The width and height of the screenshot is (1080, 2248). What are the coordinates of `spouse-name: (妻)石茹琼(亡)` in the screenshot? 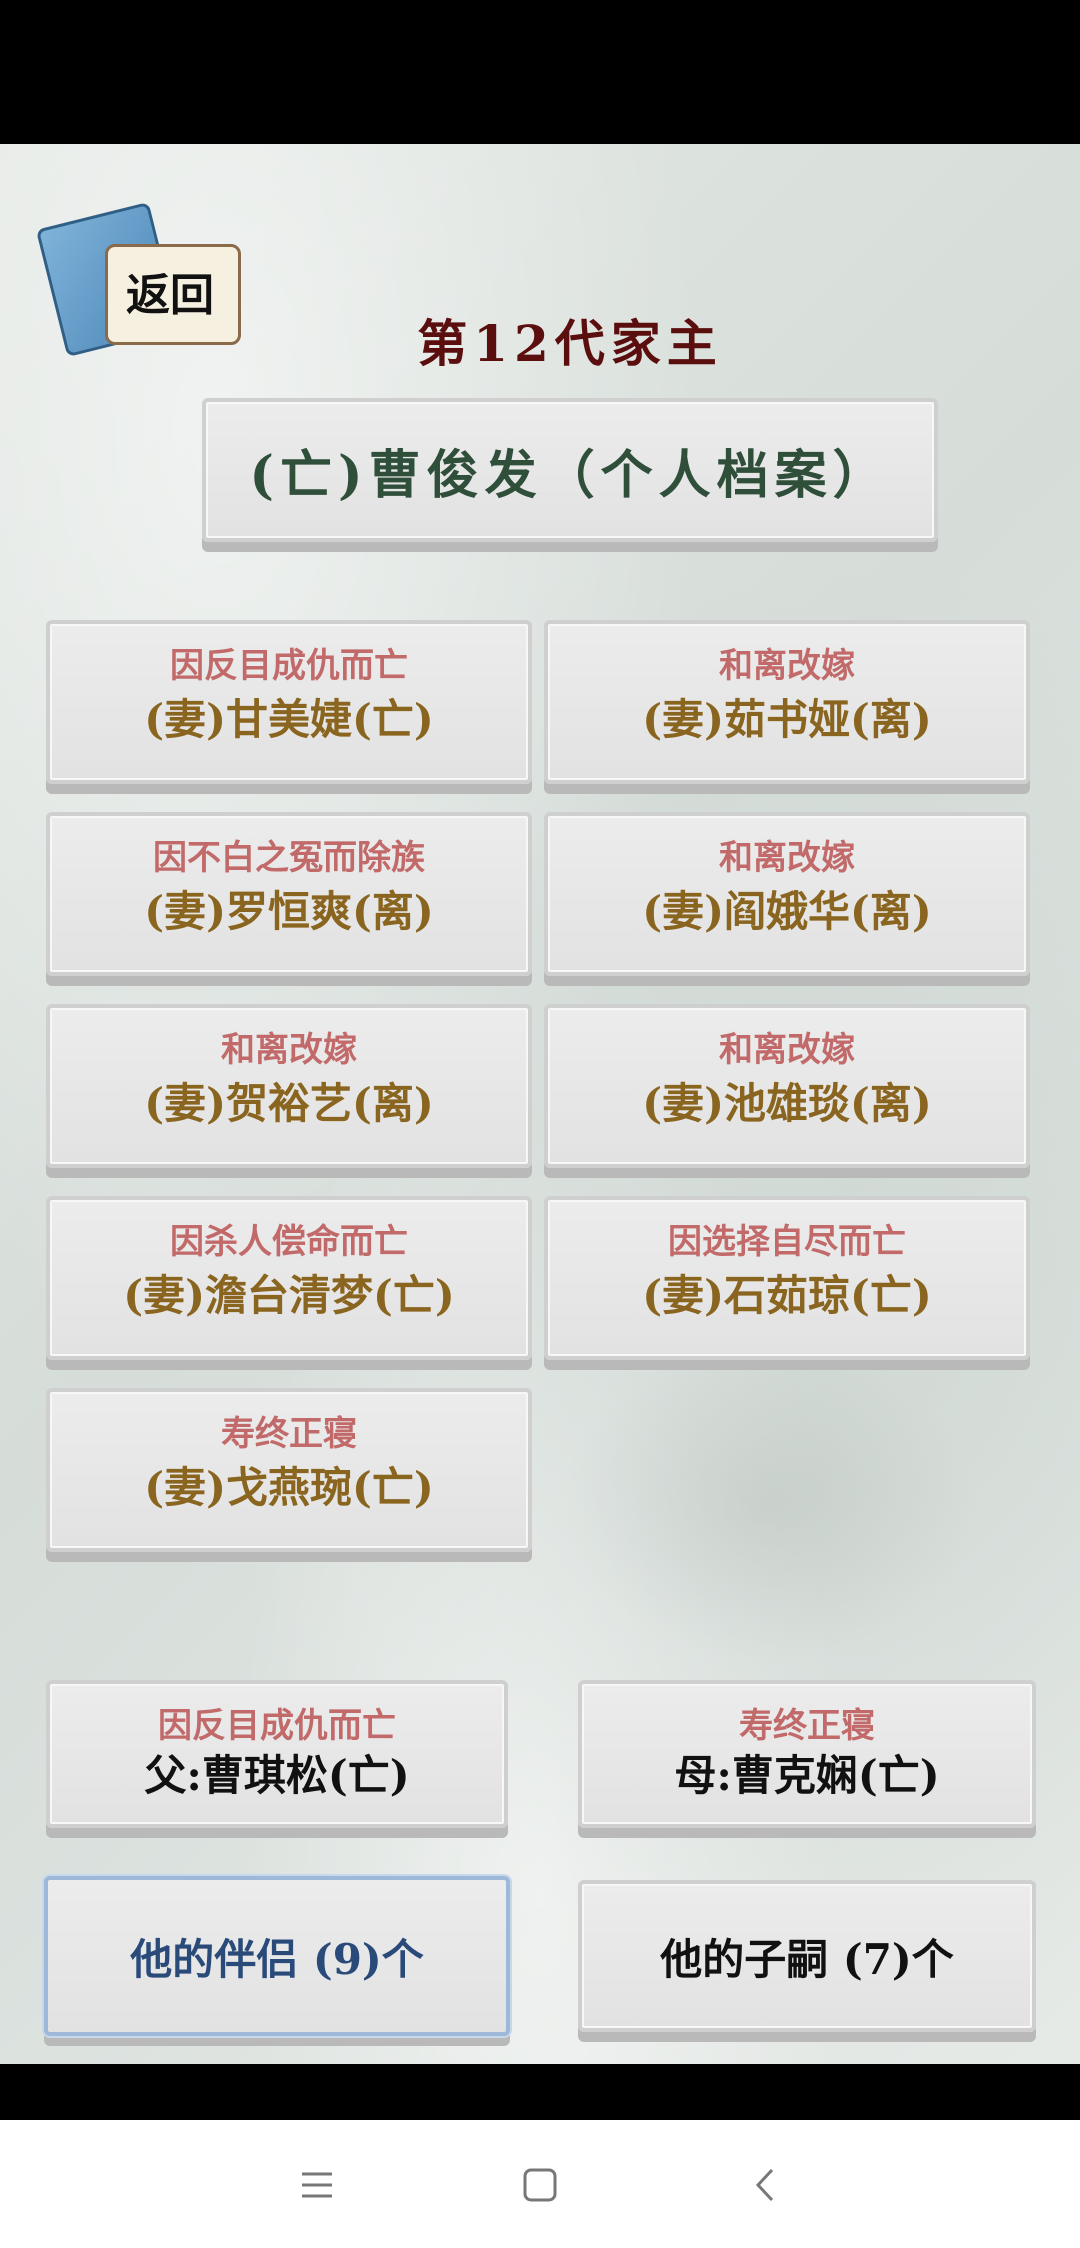 It's located at (787, 1295).